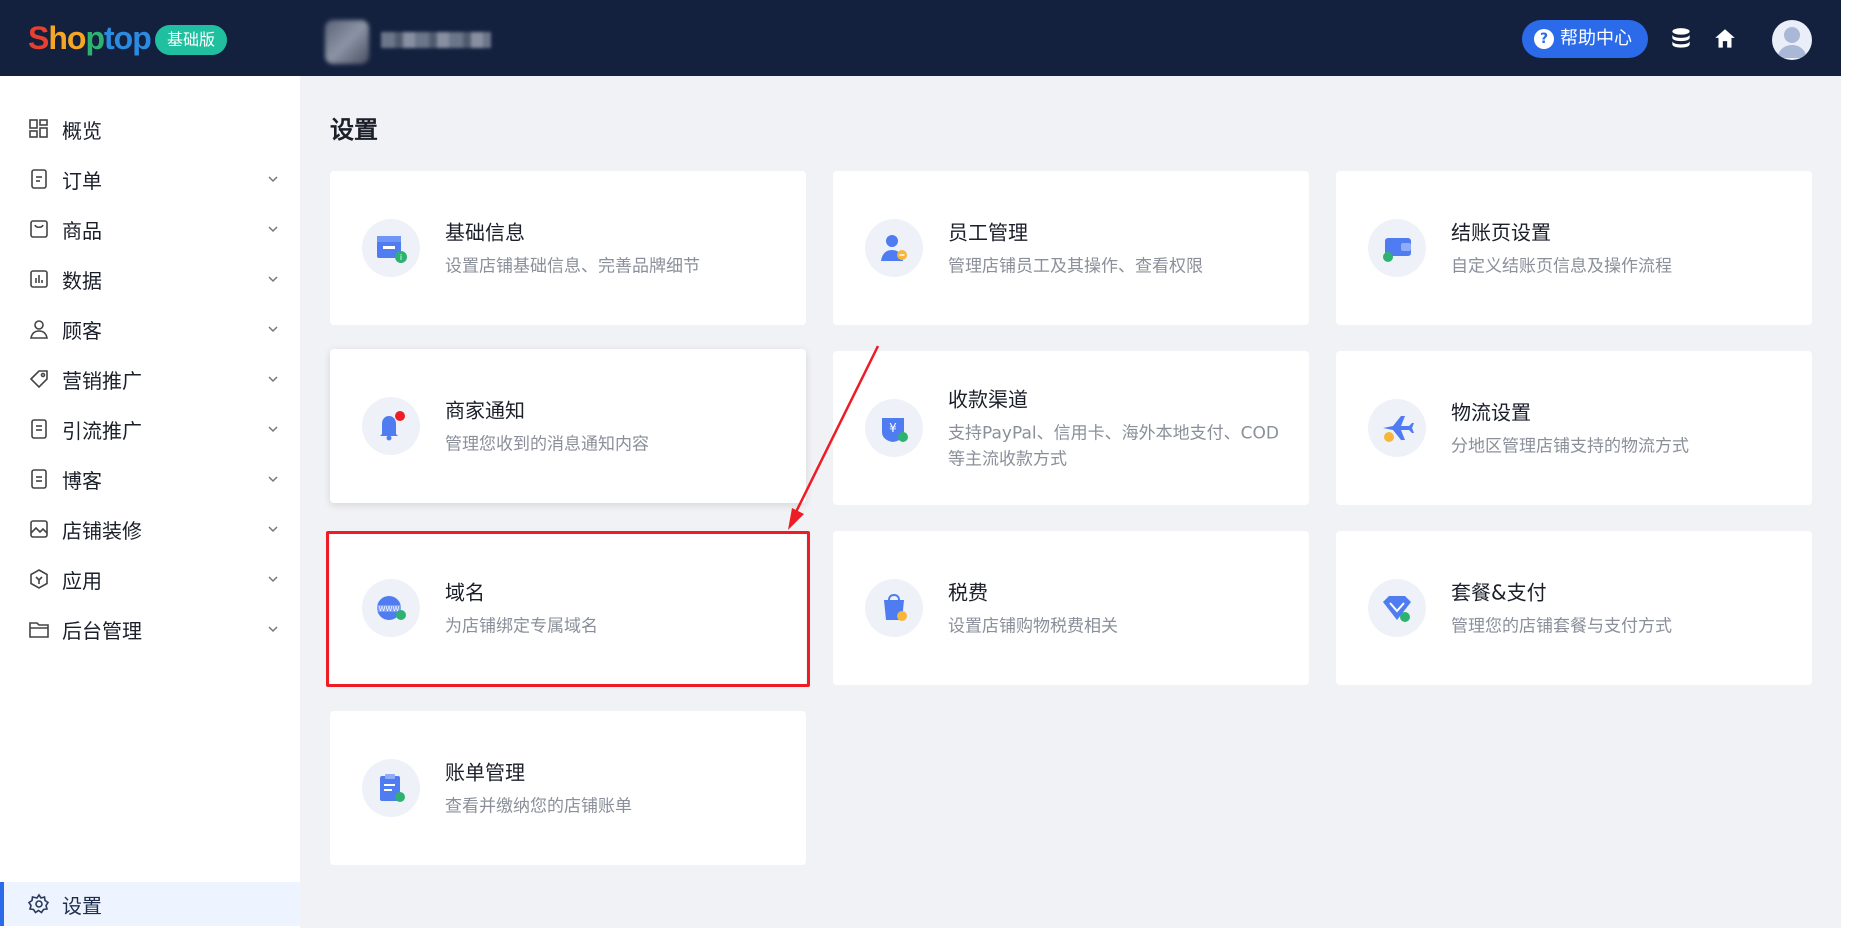  What do you see at coordinates (150, 129) in the screenshot?
I see `sidebar-item-overview: 概览` at bounding box center [150, 129].